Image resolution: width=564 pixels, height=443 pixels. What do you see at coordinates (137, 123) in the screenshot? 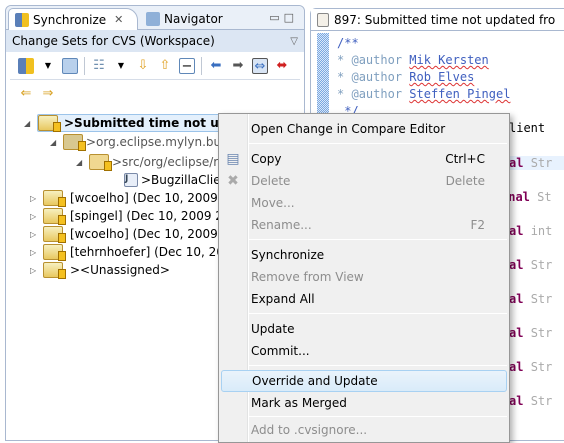
I see `tree-item: ◢ >Submitted time not upda` at bounding box center [137, 123].